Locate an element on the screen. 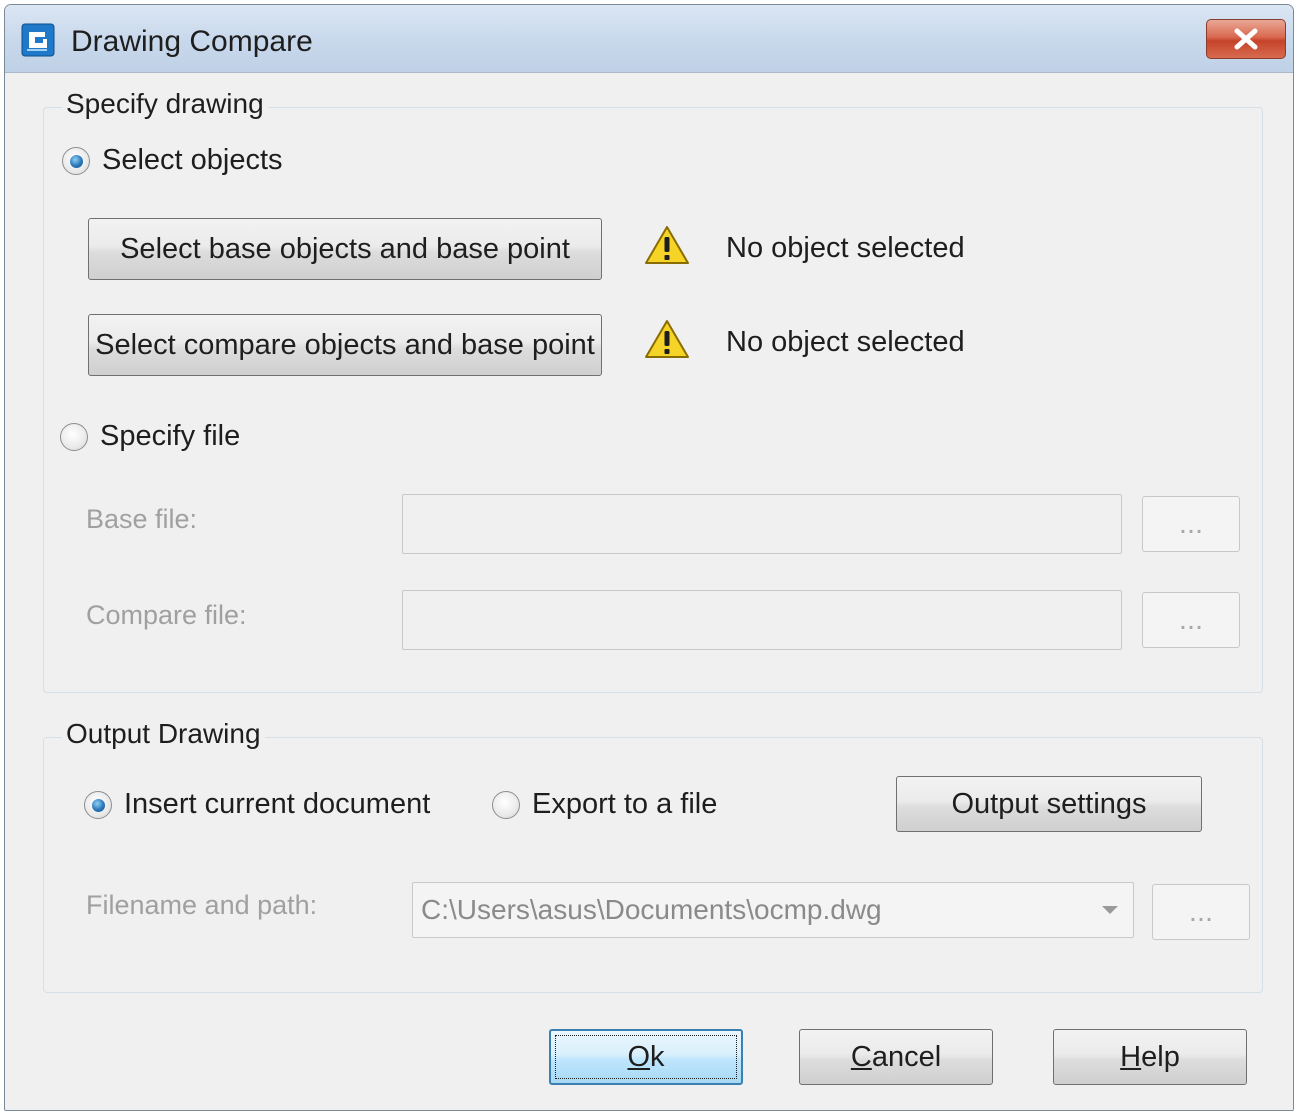 This screenshot has height=1115, width=1298. filename-path-label: Filename and path: is located at coordinates (202, 905).